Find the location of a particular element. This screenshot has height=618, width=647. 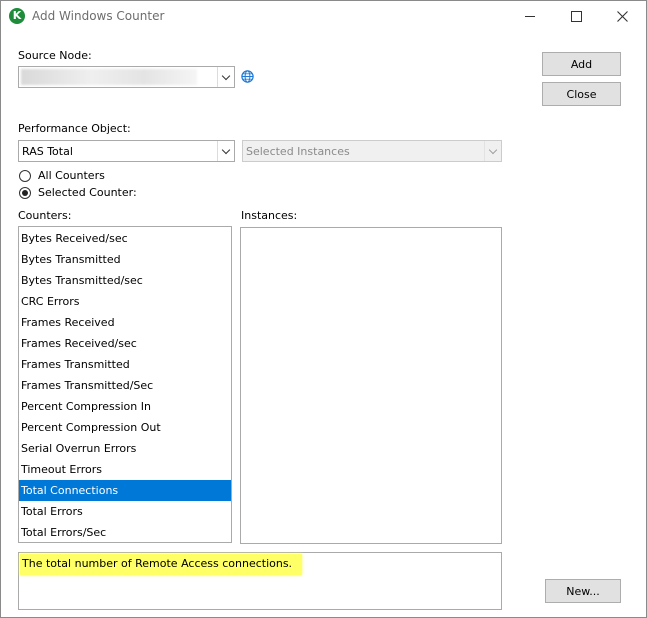

close-button: Close is located at coordinates (581, 94).